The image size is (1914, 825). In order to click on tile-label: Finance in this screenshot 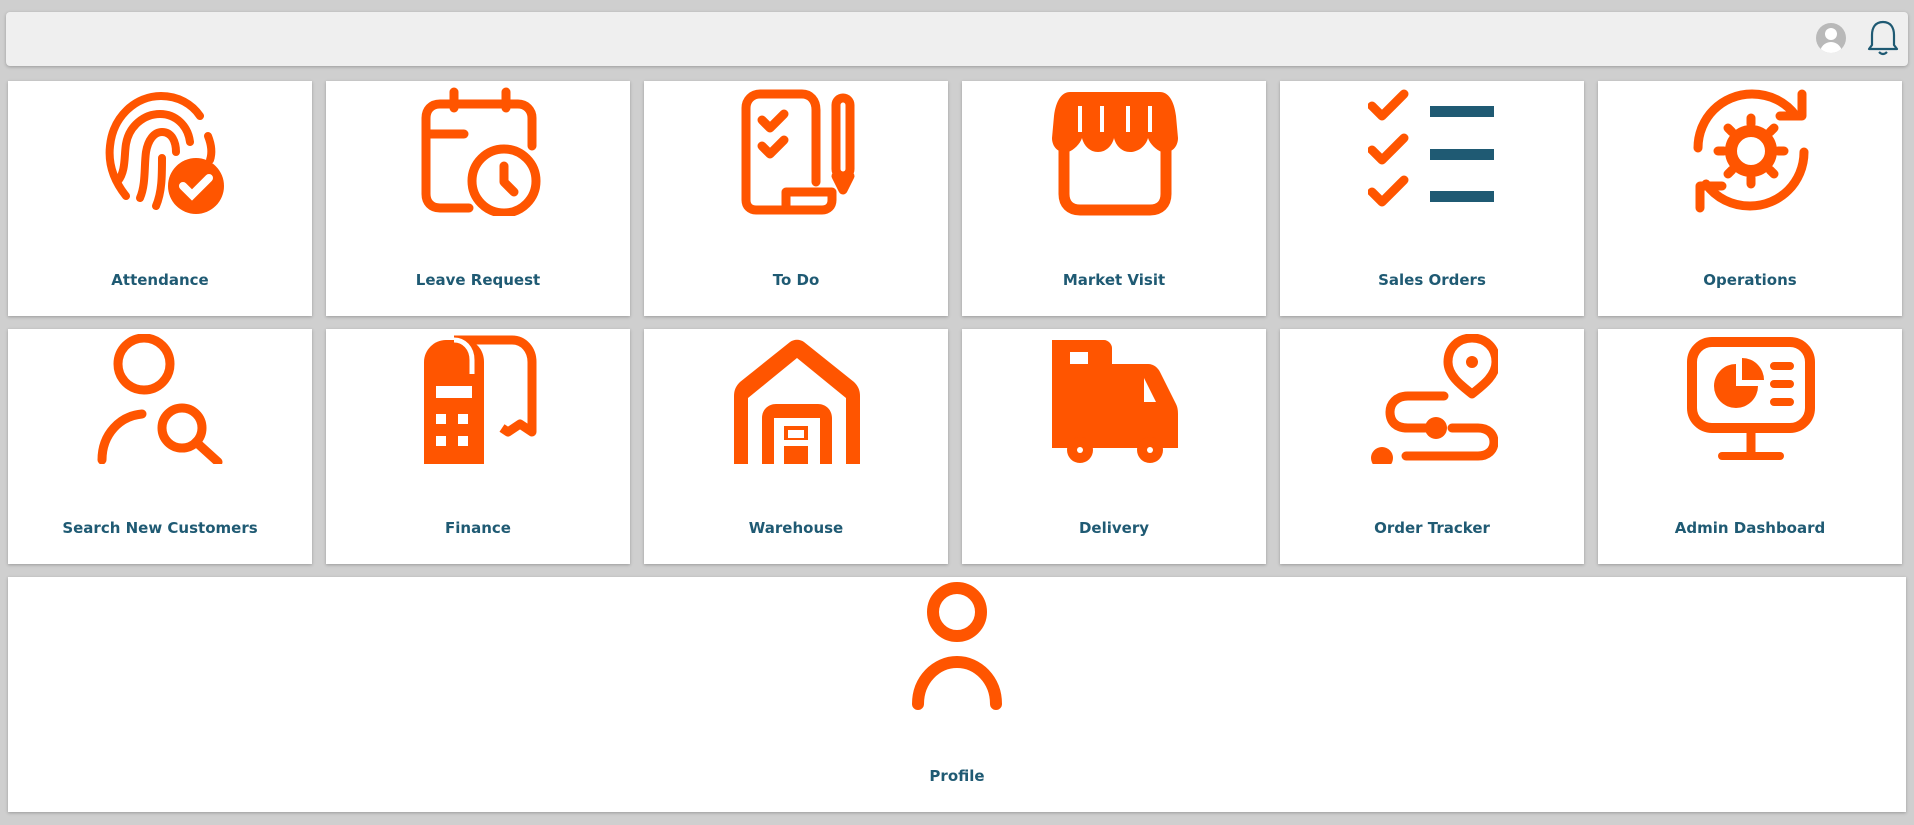, I will do `click(478, 528)`.